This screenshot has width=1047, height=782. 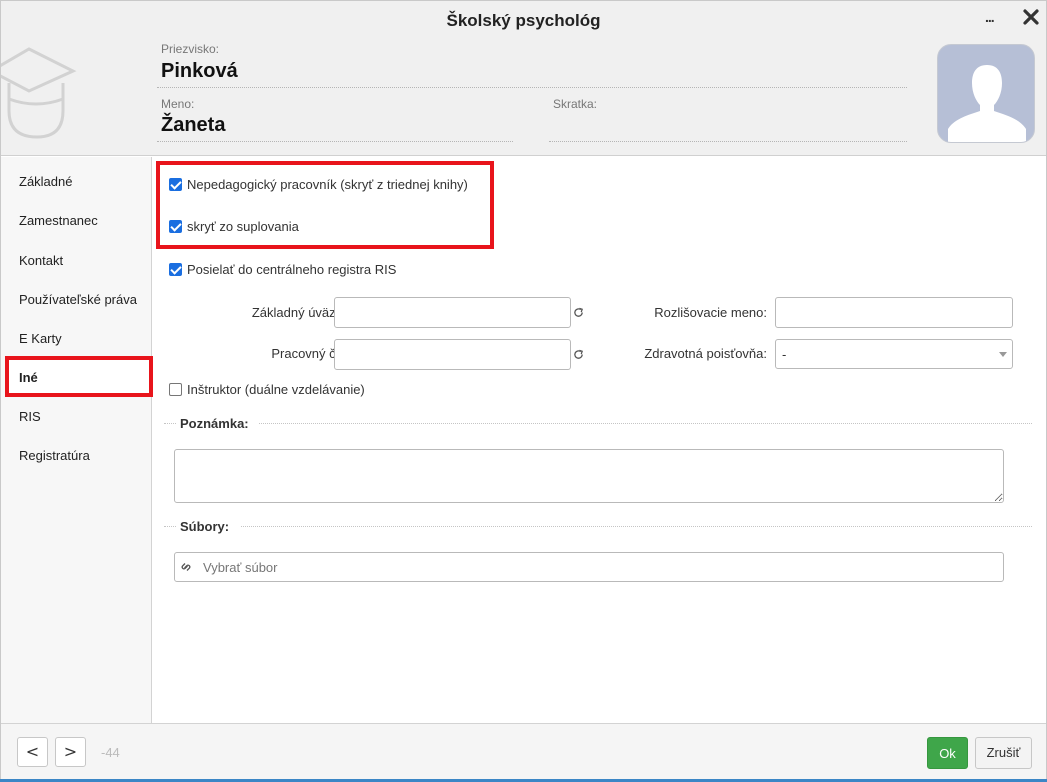 I want to click on sidebar-item-ine: Iné, so click(x=28, y=377).